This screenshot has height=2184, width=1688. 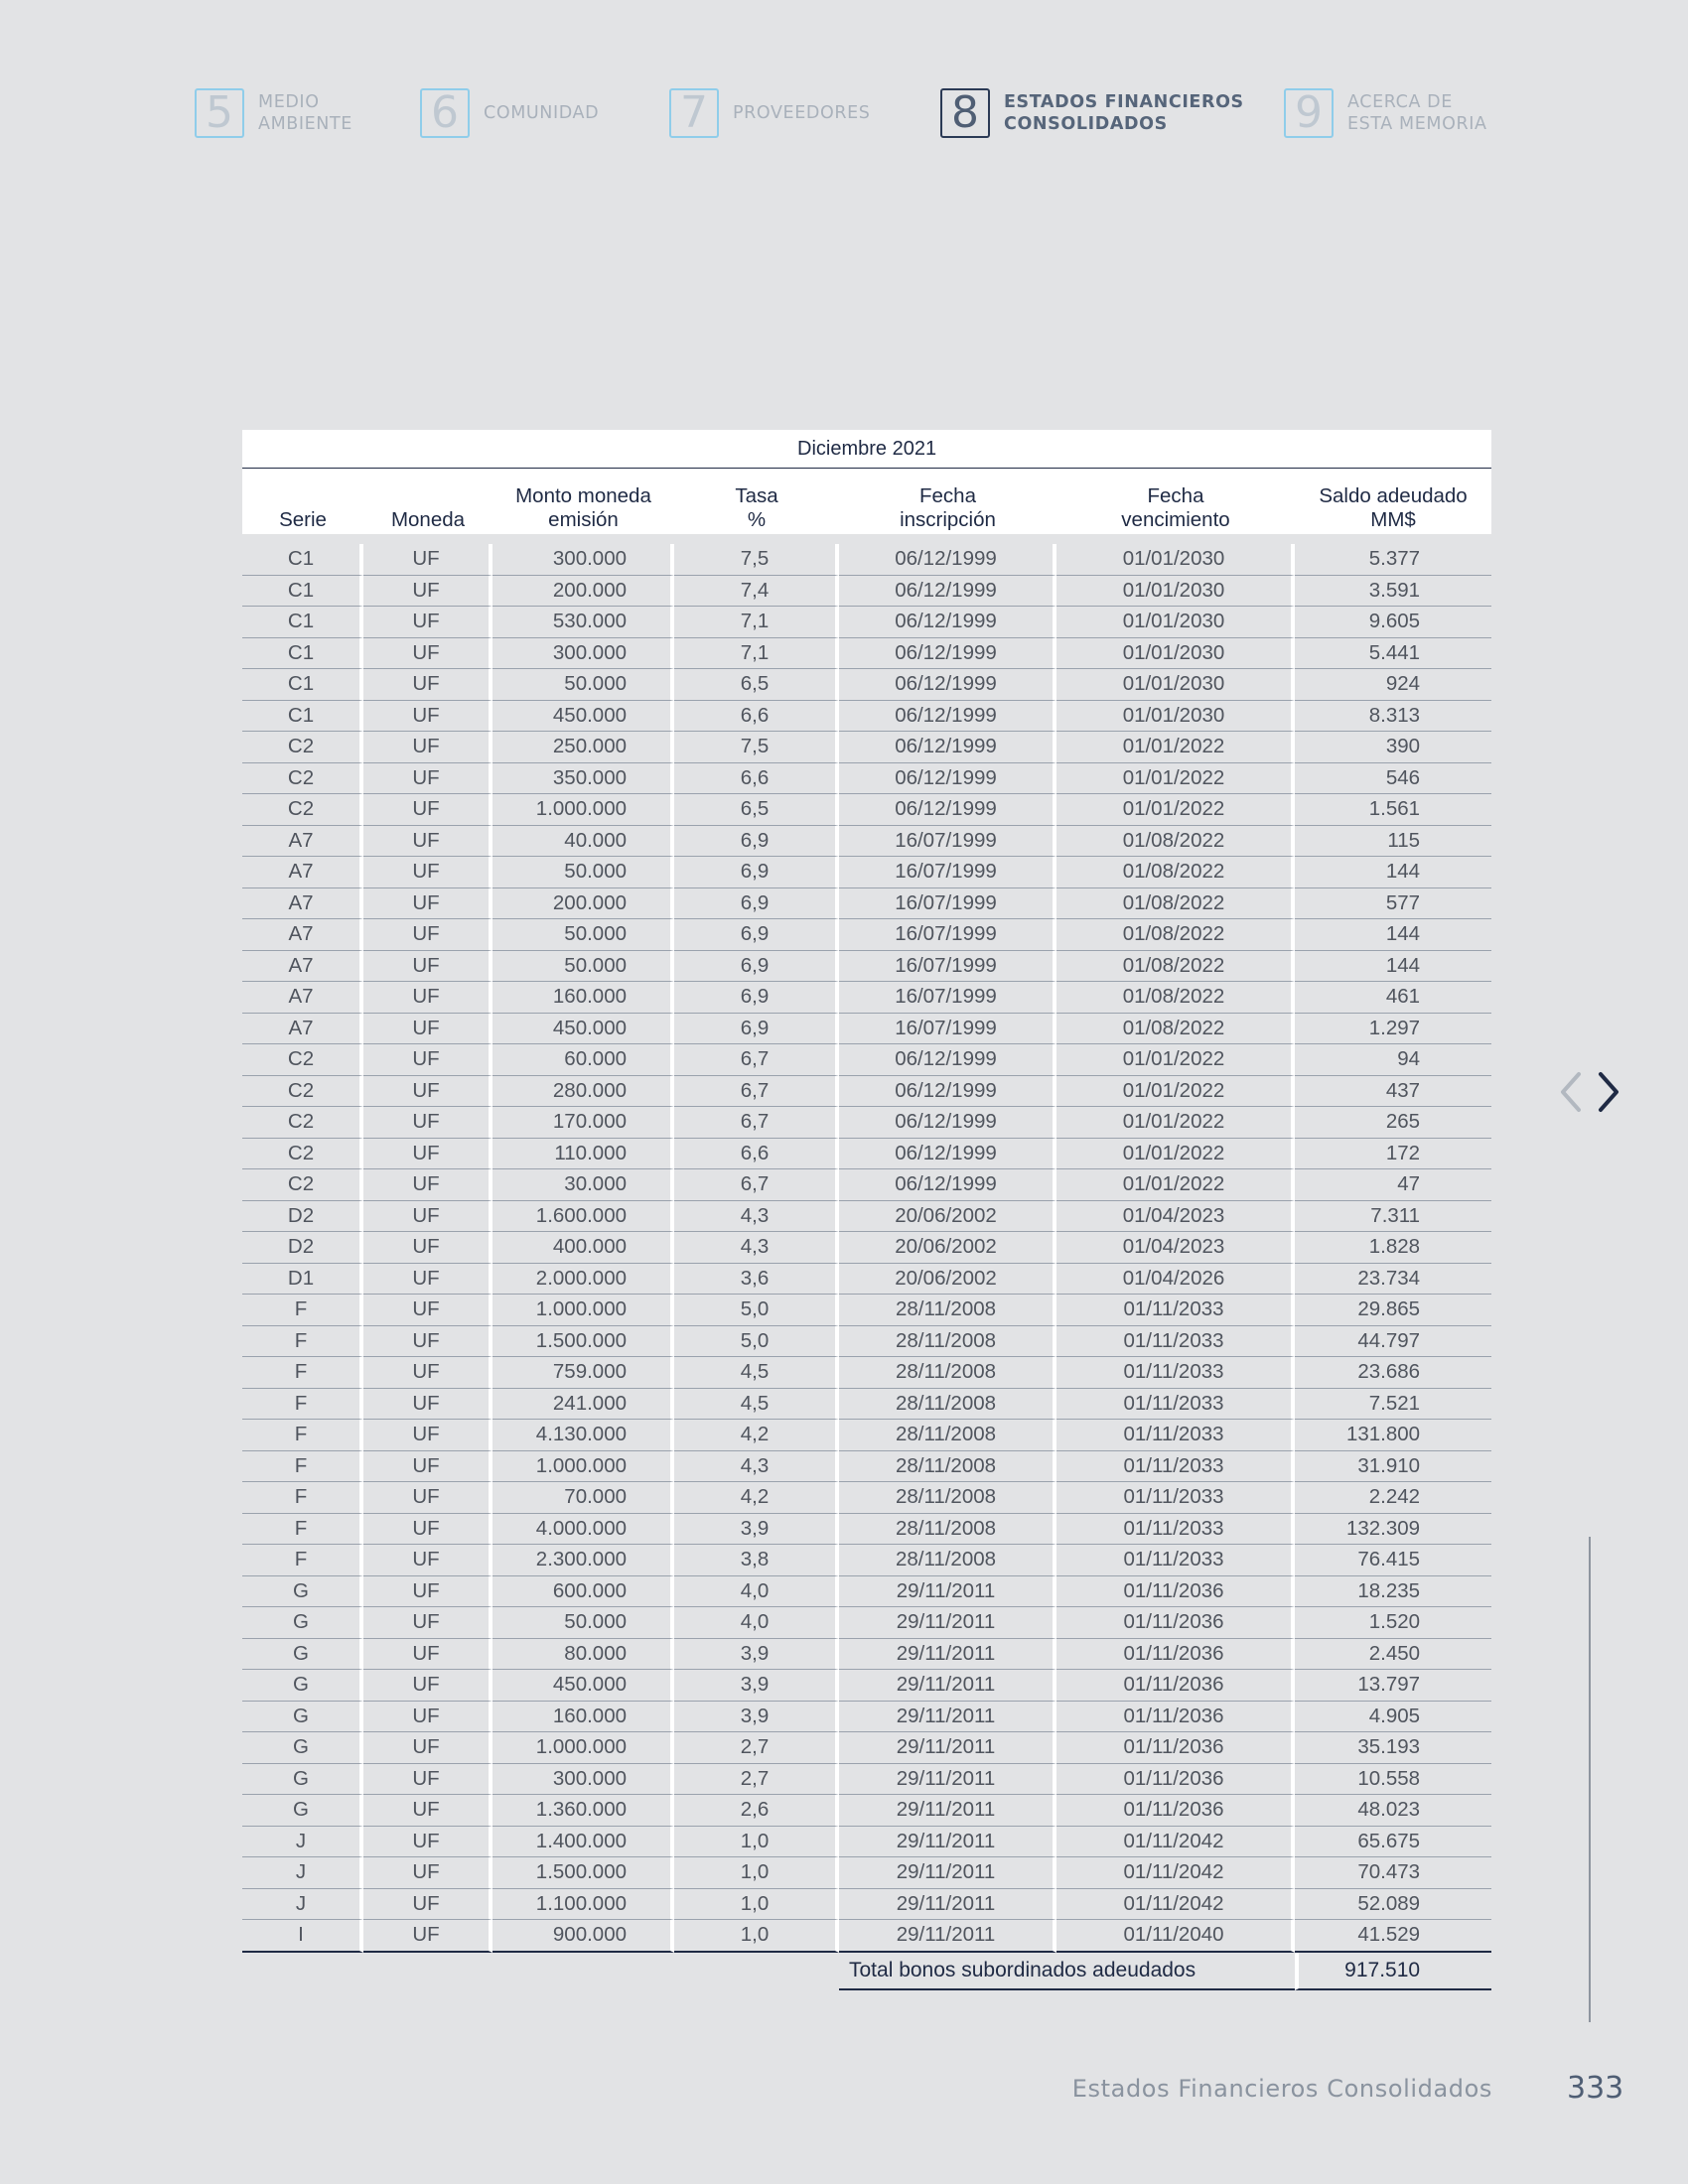 What do you see at coordinates (542, 113) in the screenshot?
I see `chapter-6-label: COMUNIDAD` at bounding box center [542, 113].